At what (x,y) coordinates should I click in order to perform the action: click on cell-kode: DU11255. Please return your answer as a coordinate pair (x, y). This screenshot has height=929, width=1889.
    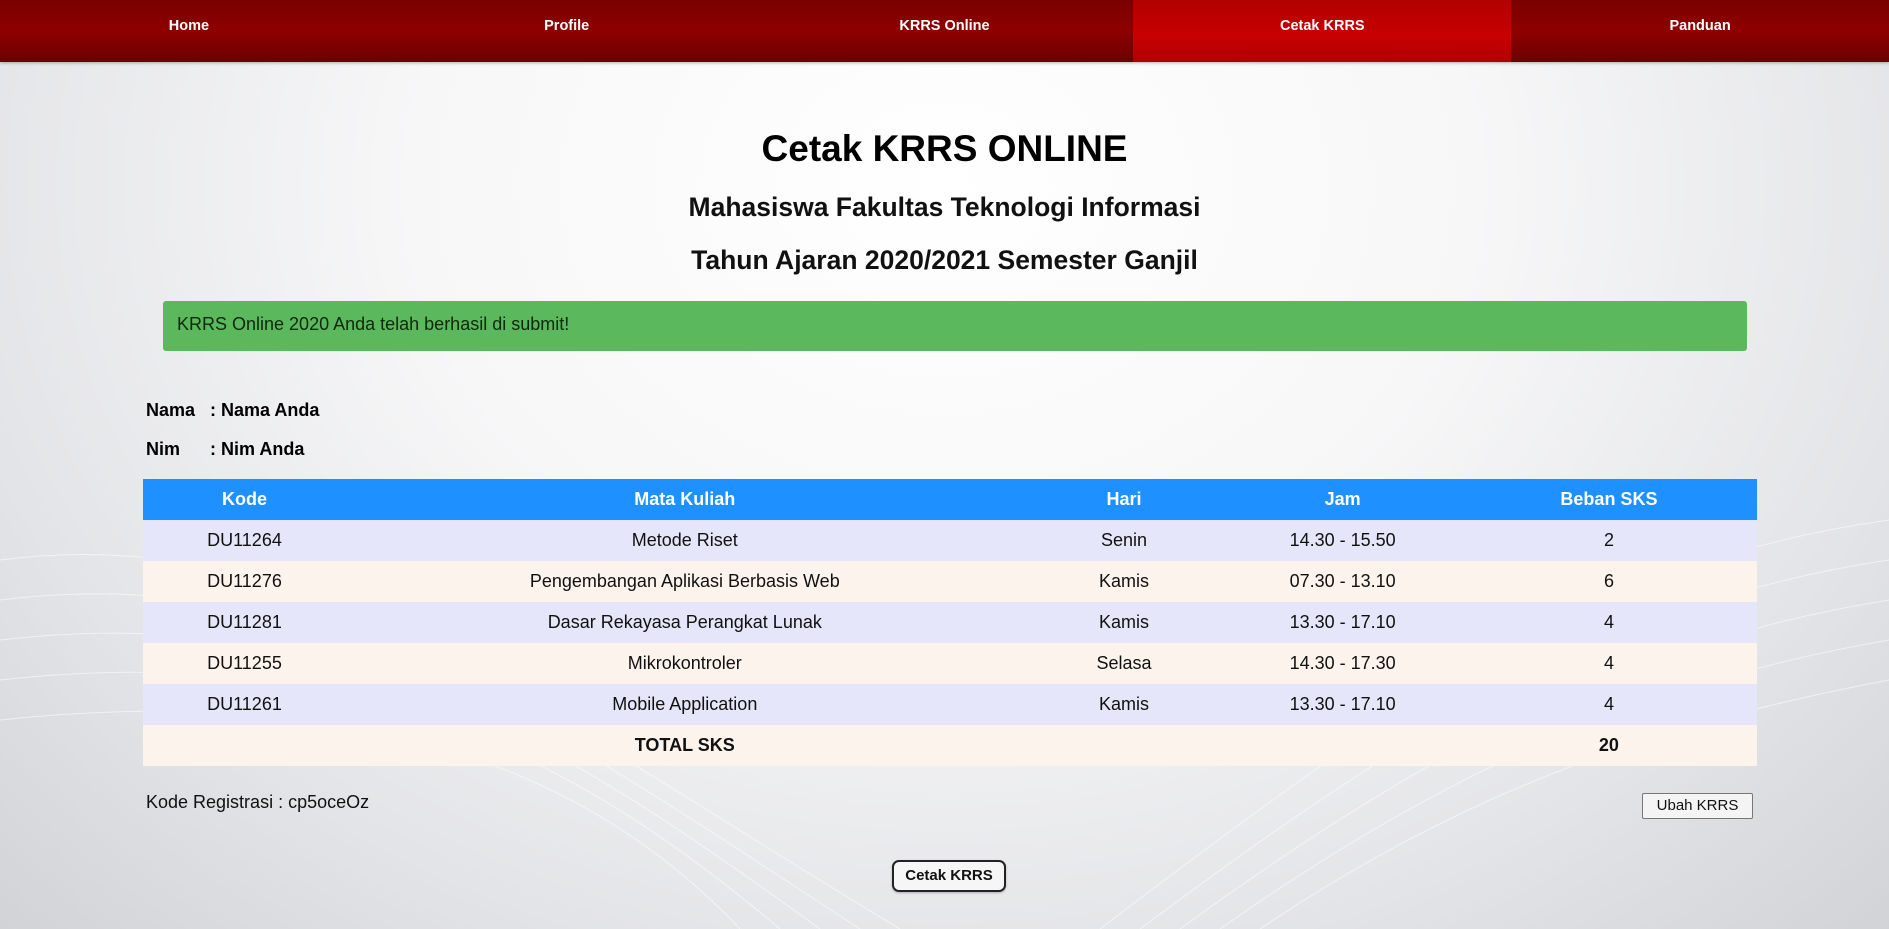
    Looking at the image, I should click on (244, 663).